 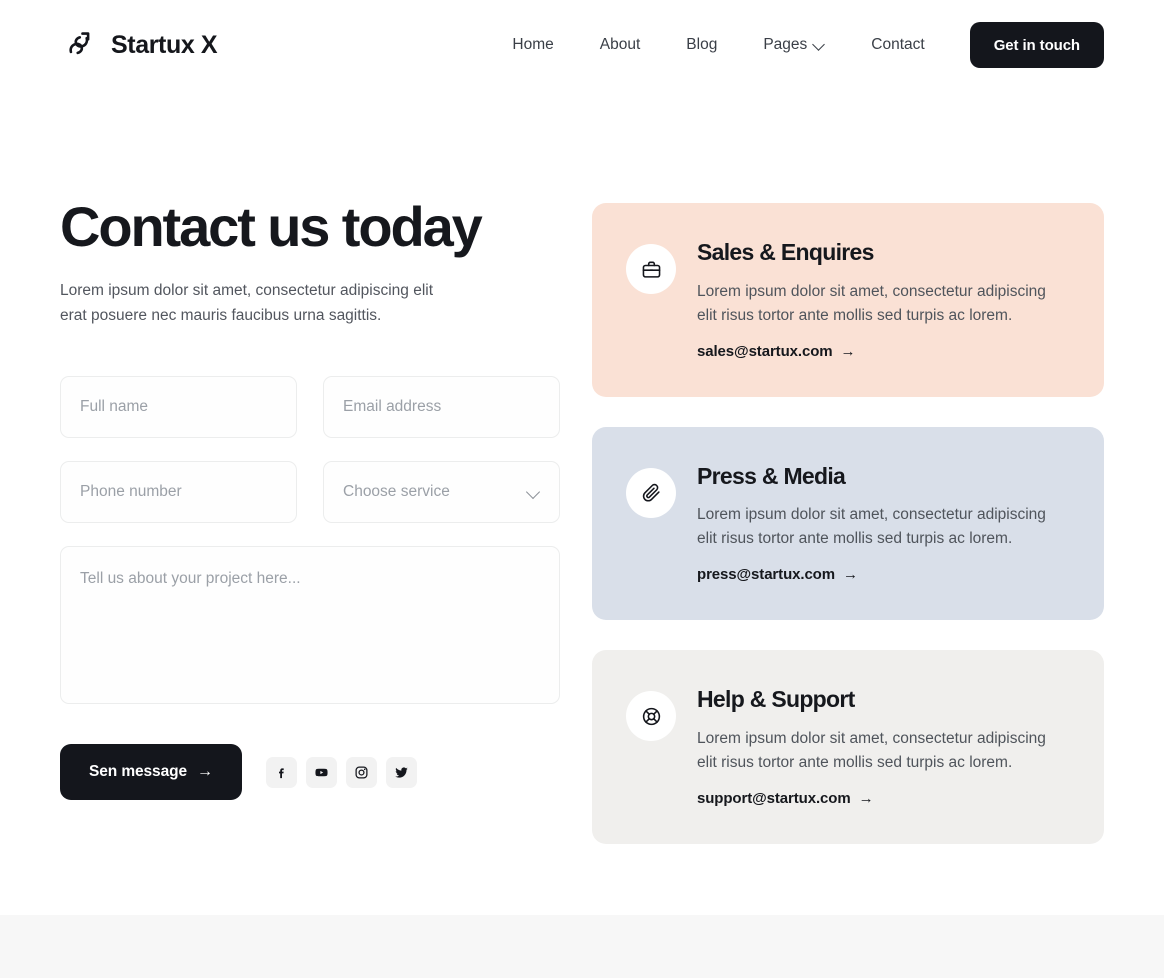 What do you see at coordinates (785, 44) in the screenshot?
I see `nav-item-pages-label: Pages` at bounding box center [785, 44].